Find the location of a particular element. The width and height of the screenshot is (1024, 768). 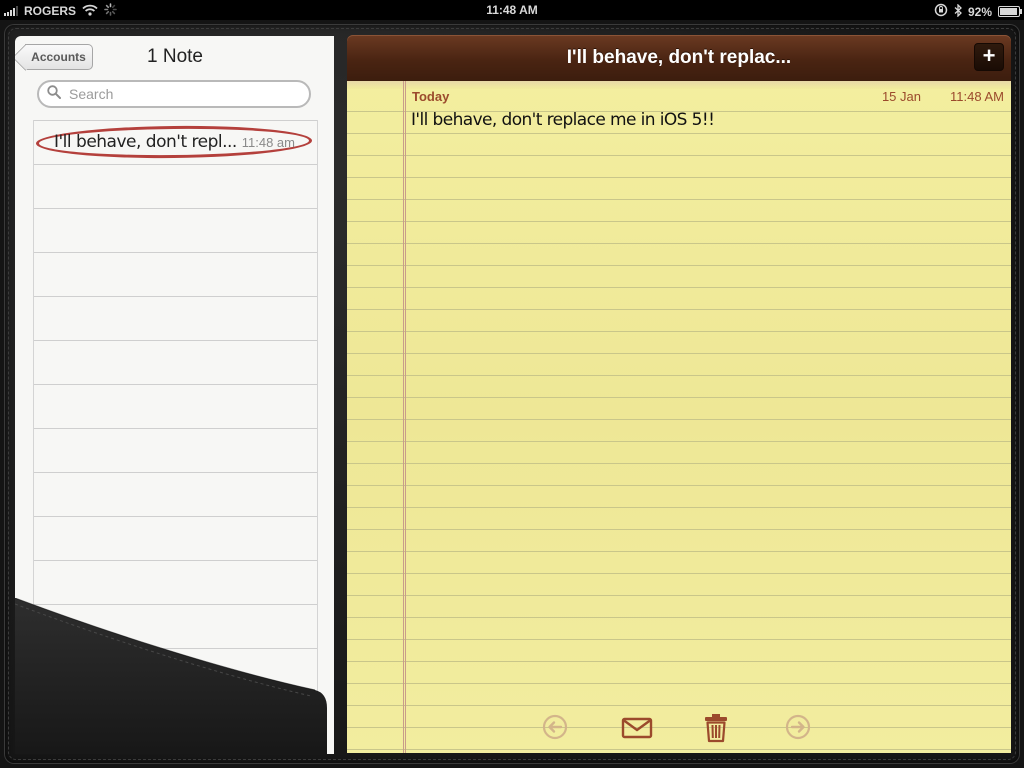

note-date: 15 Jan is located at coordinates (901, 96).